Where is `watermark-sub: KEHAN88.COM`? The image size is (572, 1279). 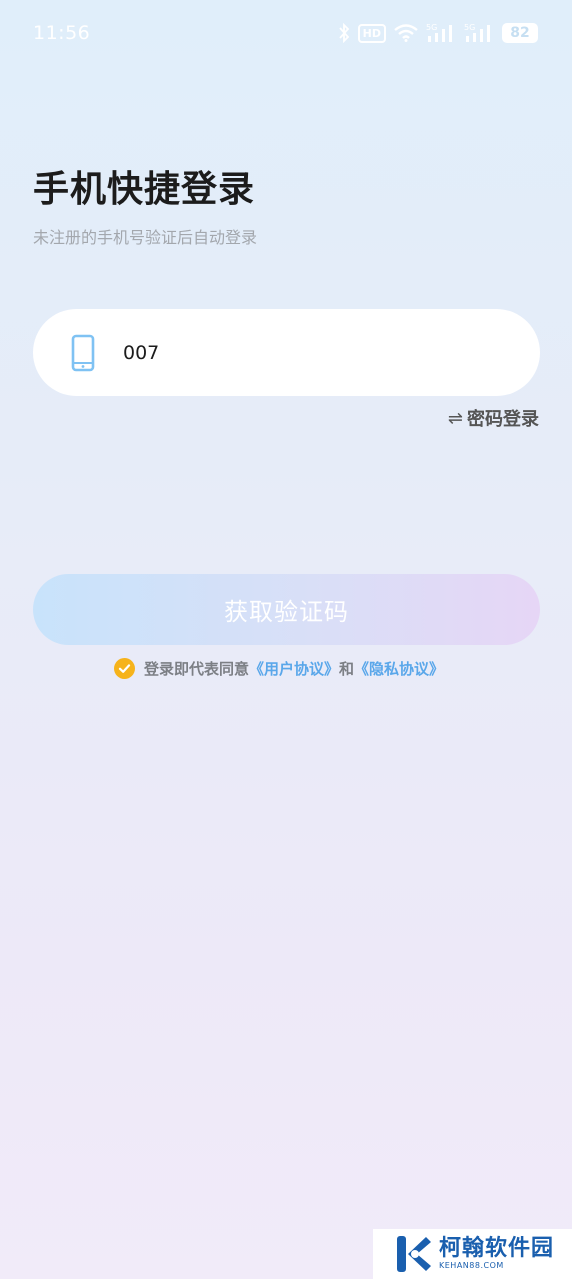 watermark-sub: KEHAN88.COM is located at coordinates (471, 1265).